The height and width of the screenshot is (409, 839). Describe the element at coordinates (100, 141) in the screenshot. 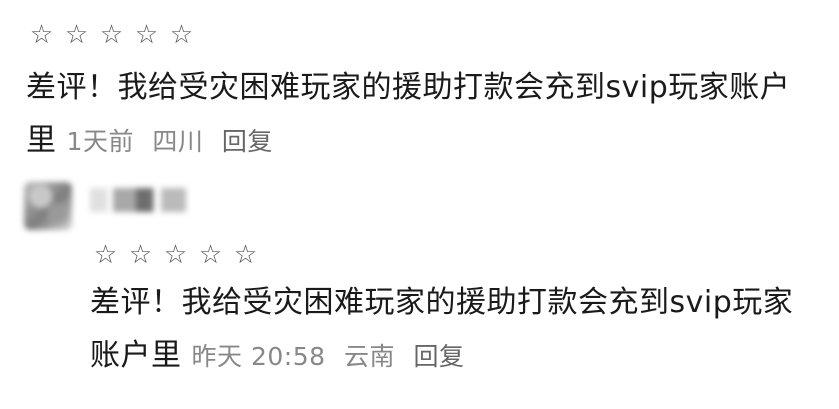

I see `comment-time: 1天前` at that location.